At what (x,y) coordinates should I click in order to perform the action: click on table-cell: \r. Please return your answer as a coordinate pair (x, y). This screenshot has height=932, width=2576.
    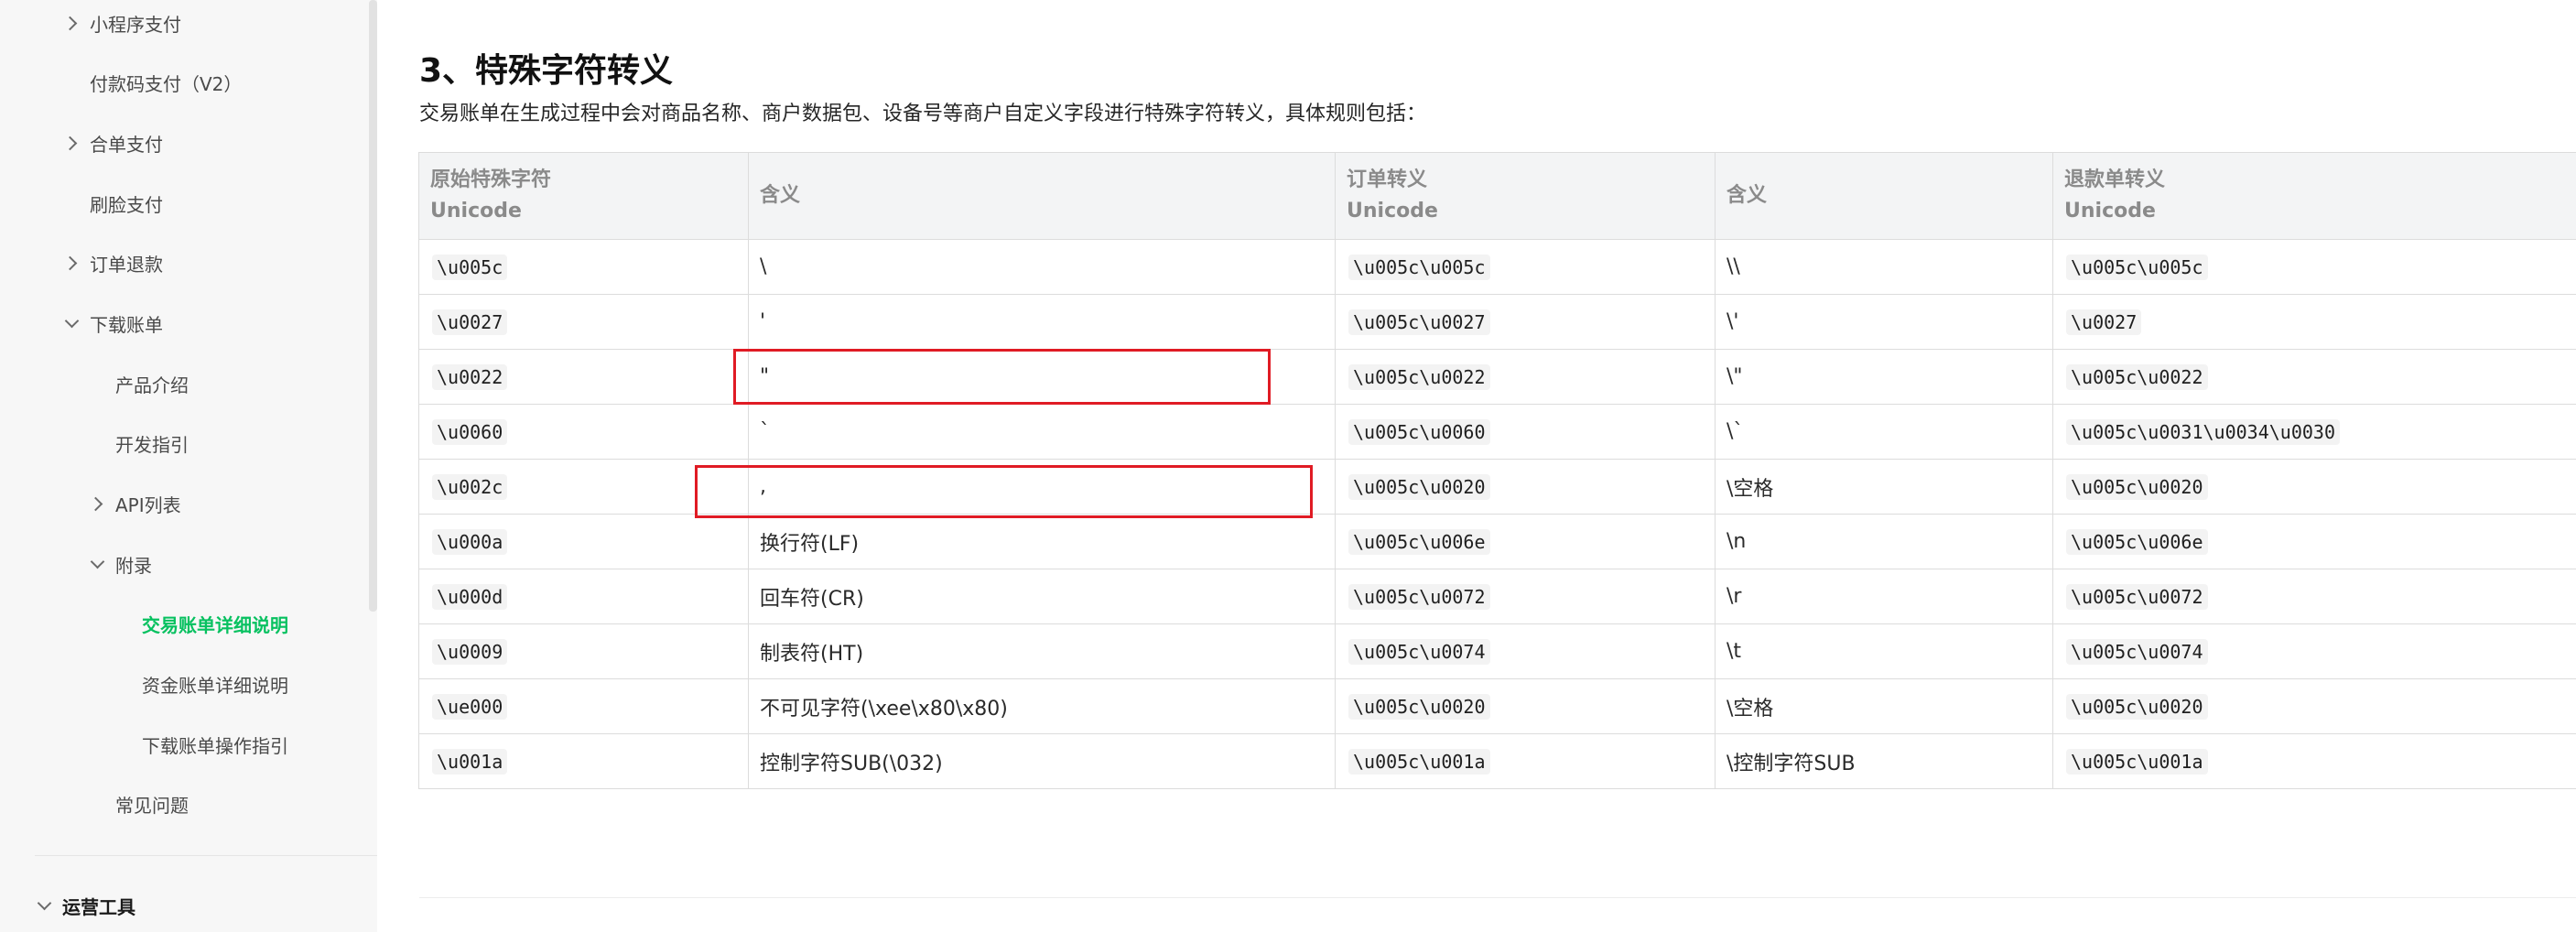
    Looking at the image, I should click on (1884, 596).